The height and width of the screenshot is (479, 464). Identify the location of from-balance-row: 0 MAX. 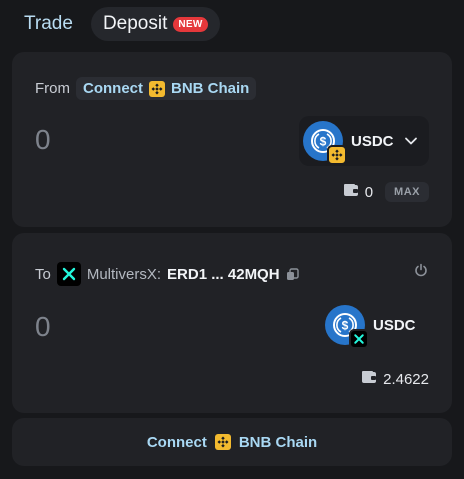
(386, 192).